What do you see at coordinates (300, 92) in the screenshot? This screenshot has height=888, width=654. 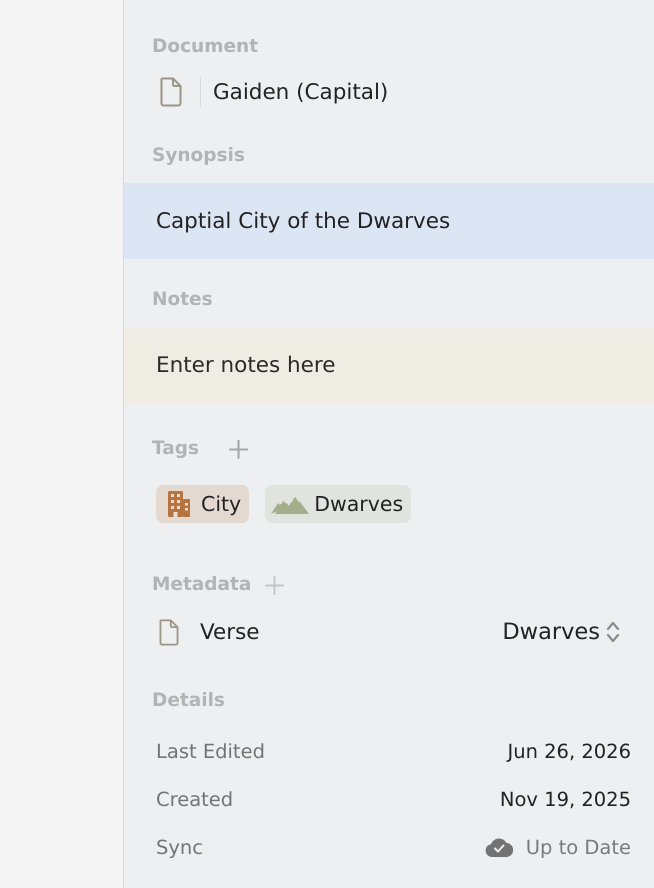 I see `document-title: Gaiden (Capital)` at bounding box center [300, 92].